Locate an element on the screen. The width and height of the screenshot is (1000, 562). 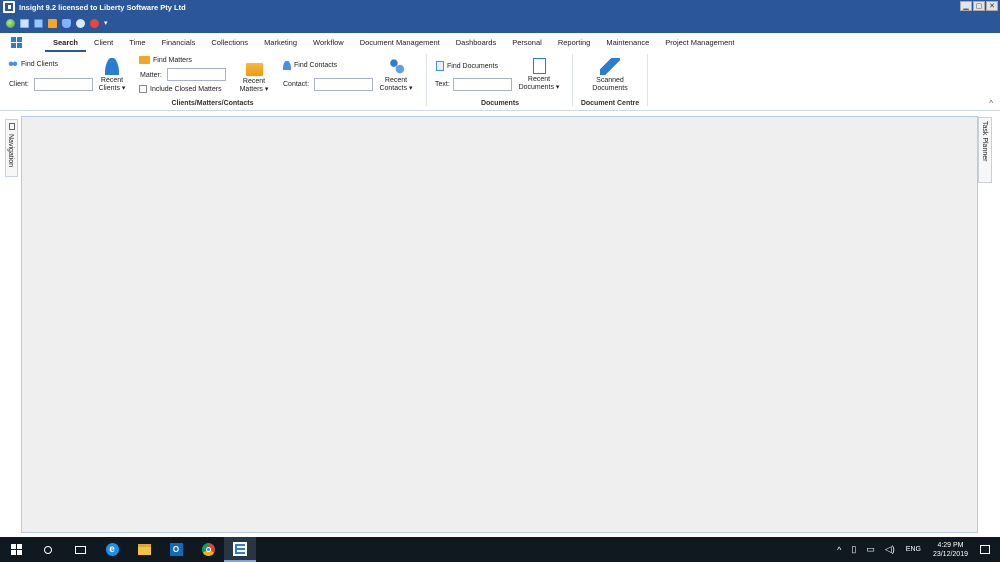
recent-documents-label-1: Recent is located at coordinates (539, 79).